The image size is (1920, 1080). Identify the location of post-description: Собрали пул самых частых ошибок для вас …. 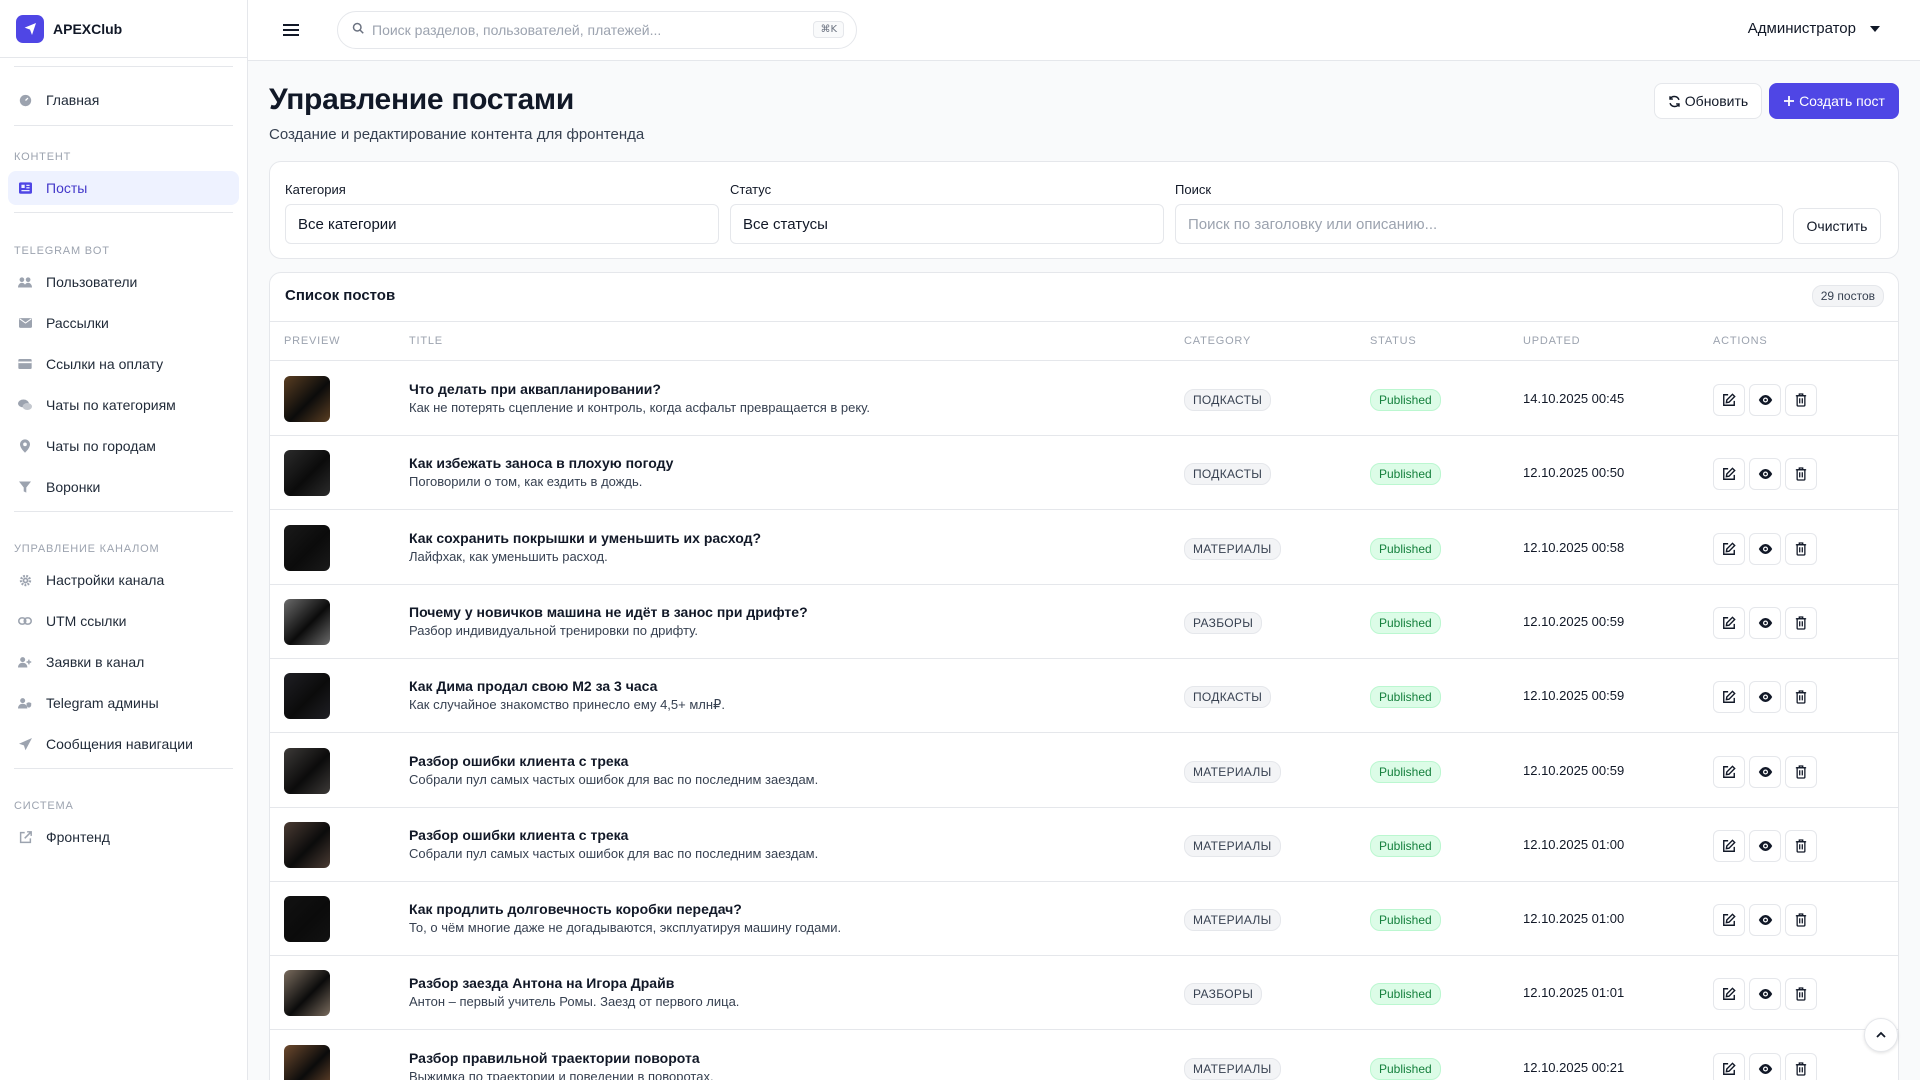
(614, 853).